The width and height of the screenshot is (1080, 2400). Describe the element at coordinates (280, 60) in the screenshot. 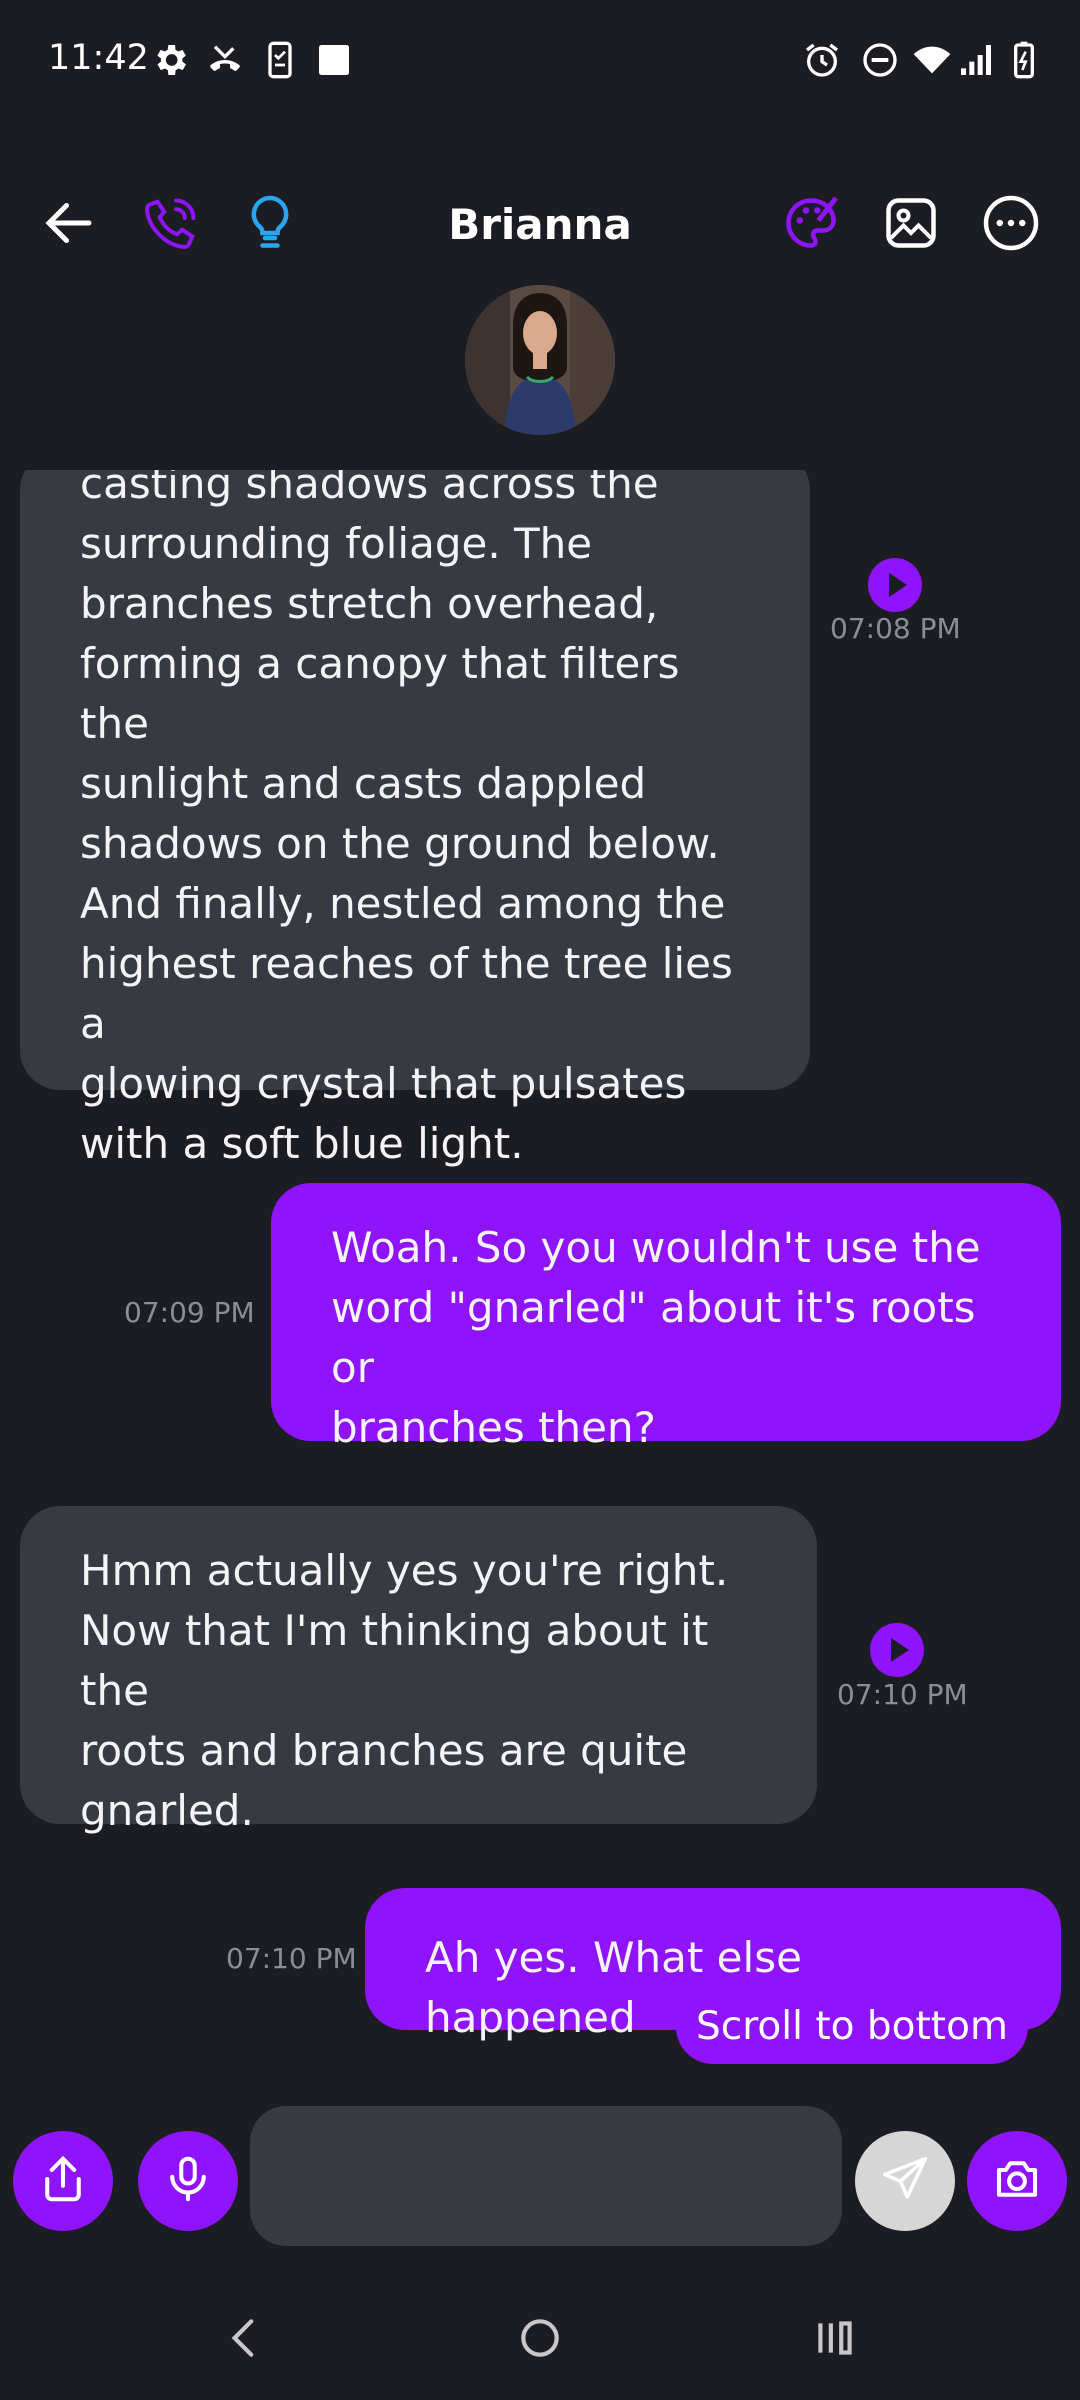

I see `phone-checklist-icon` at that location.